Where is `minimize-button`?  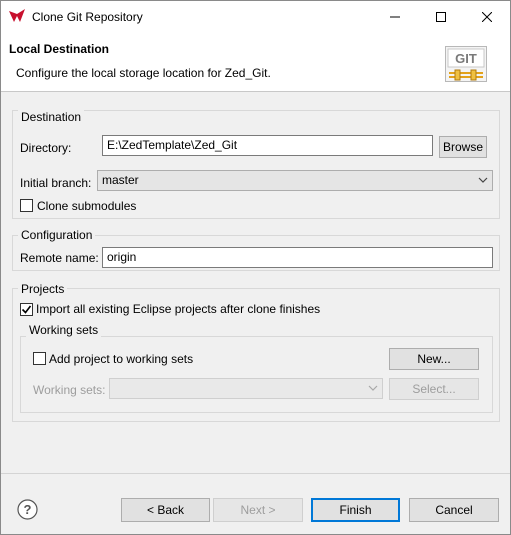 minimize-button is located at coordinates (395, 16).